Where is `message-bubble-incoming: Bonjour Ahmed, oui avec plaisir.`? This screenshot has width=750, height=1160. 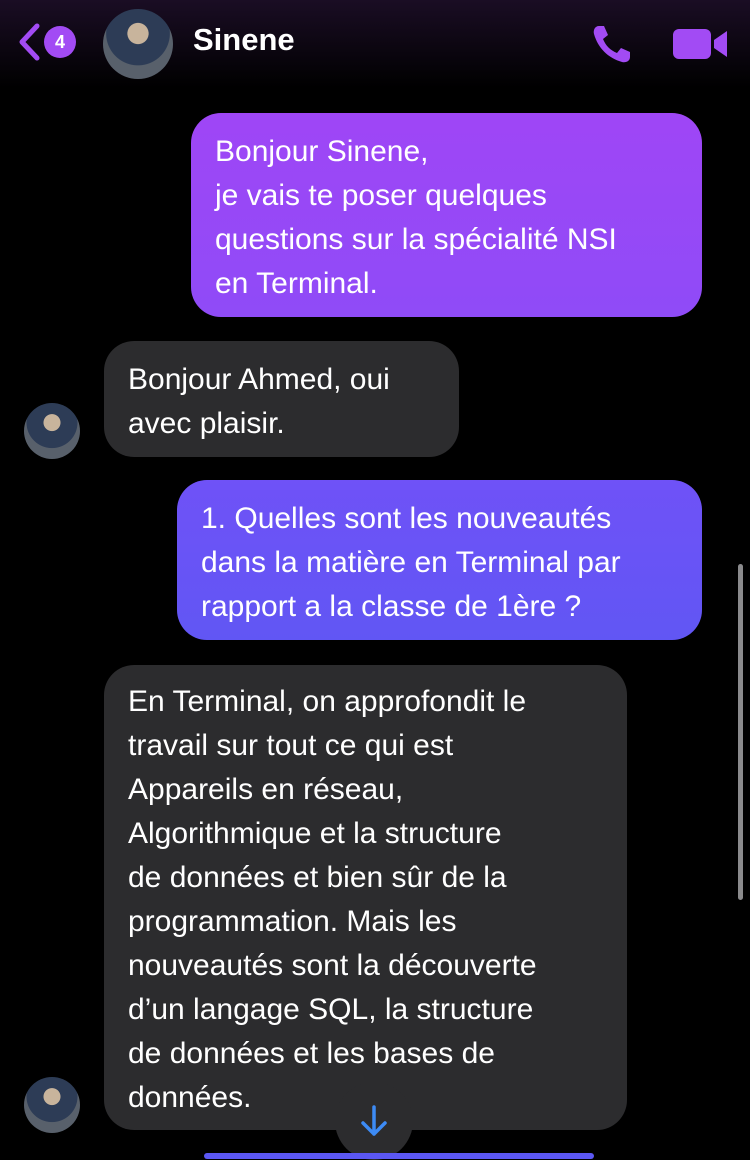
message-bubble-incoming: Bonjour Ahmed, oui avec plaisir. is located at coordinates (281, 399).